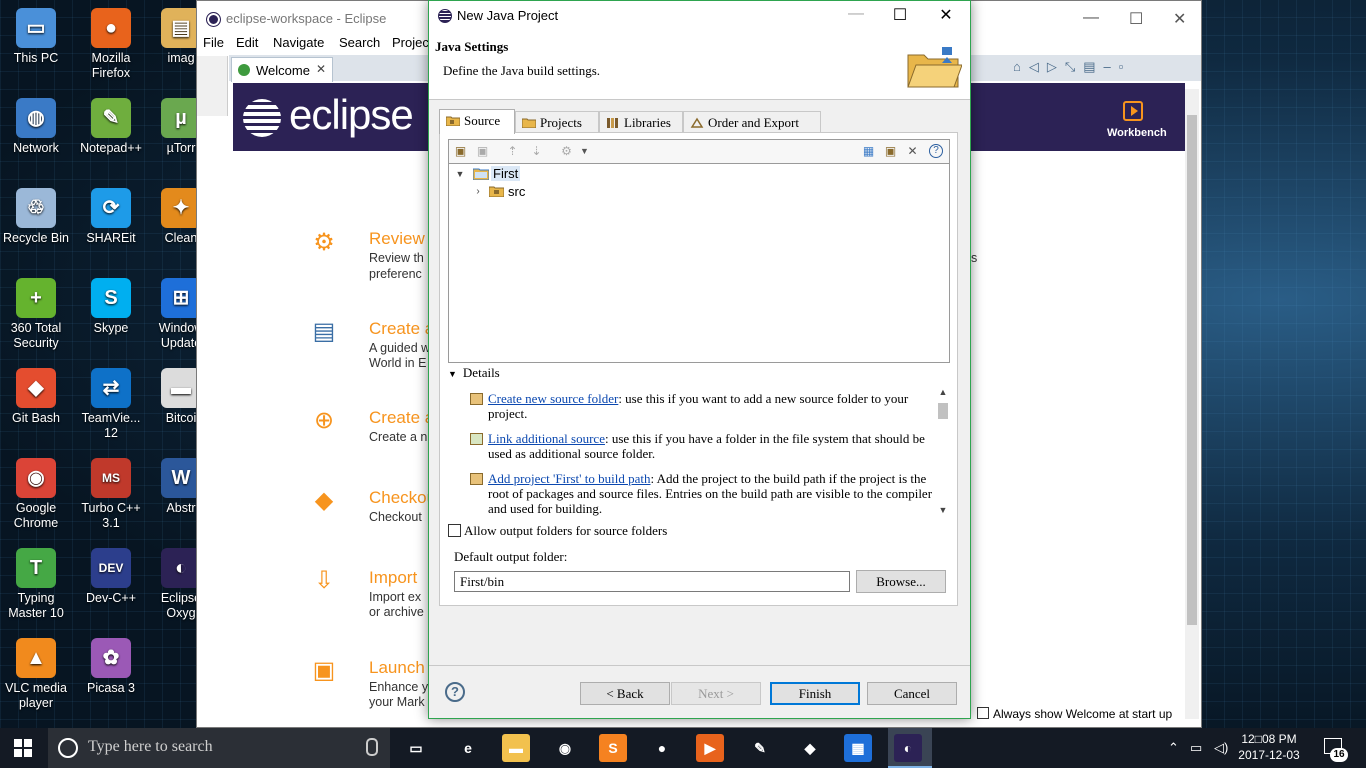 Image resolution: width=1366 pixels, height=768 pixels. I want to click on control-panel-taskbar-icon: ▦, so click(858, 748).